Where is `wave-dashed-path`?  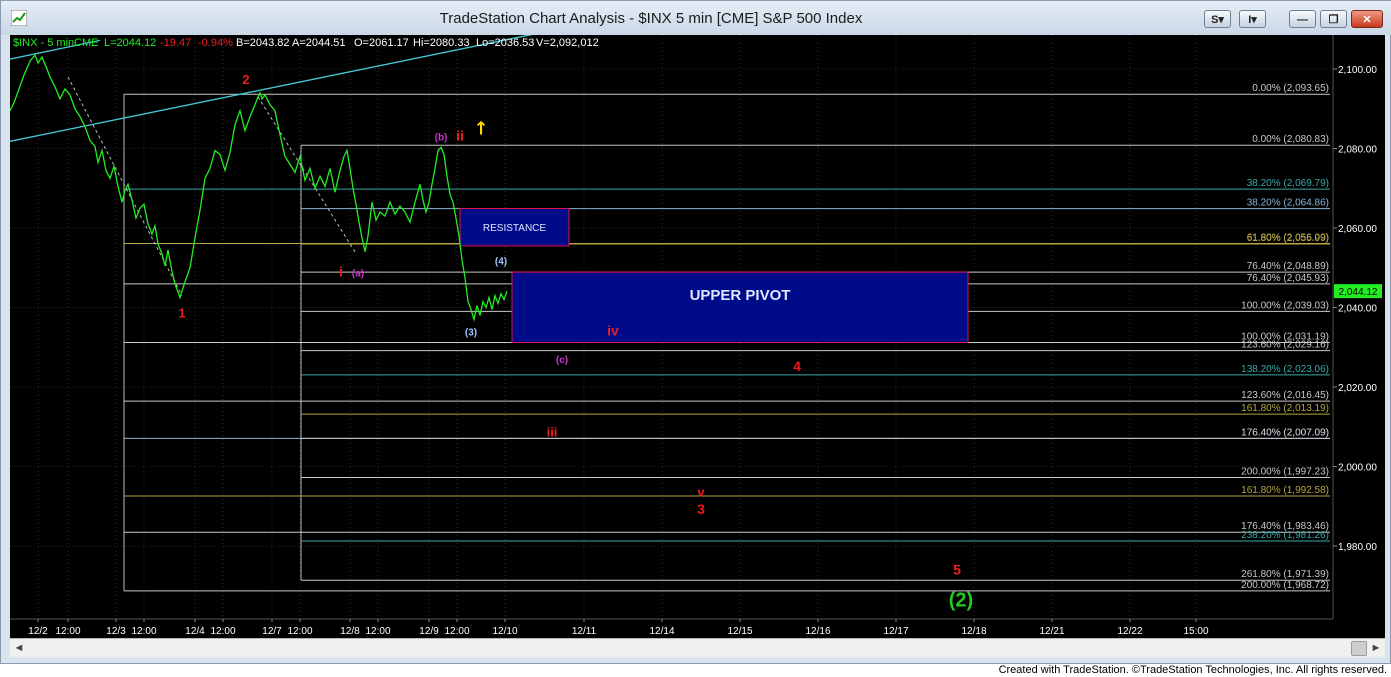
wave-dashed-path is located at coordinates (306, 174).